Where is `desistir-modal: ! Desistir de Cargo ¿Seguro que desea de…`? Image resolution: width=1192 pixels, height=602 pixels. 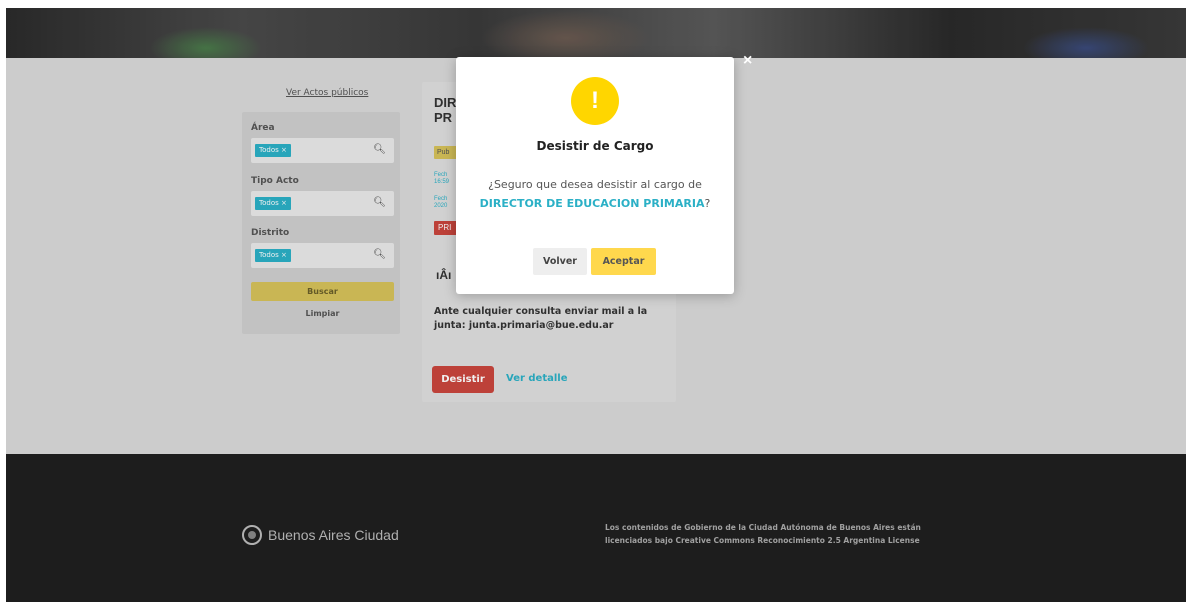
desistir-modal: ! Desistir de Cargo ¿Seguro que desea de… is located at coordinates (595, 175).